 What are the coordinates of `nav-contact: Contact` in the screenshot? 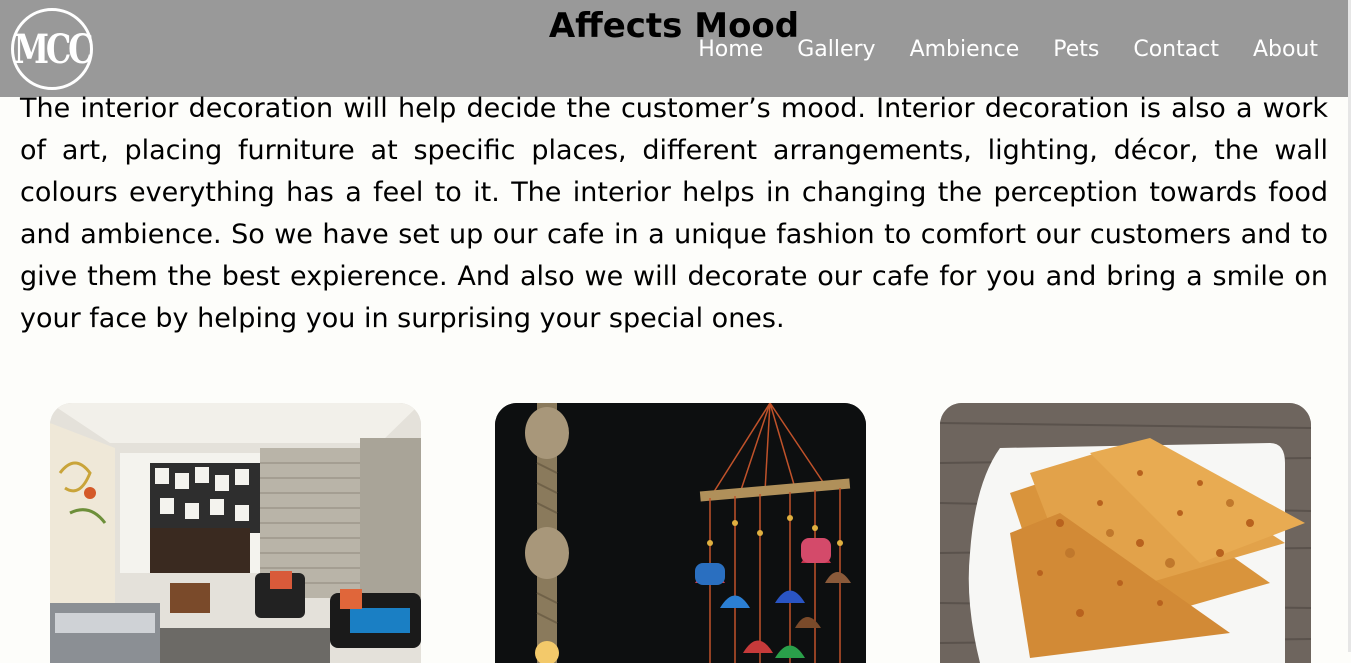 It's located at (1176, 50).